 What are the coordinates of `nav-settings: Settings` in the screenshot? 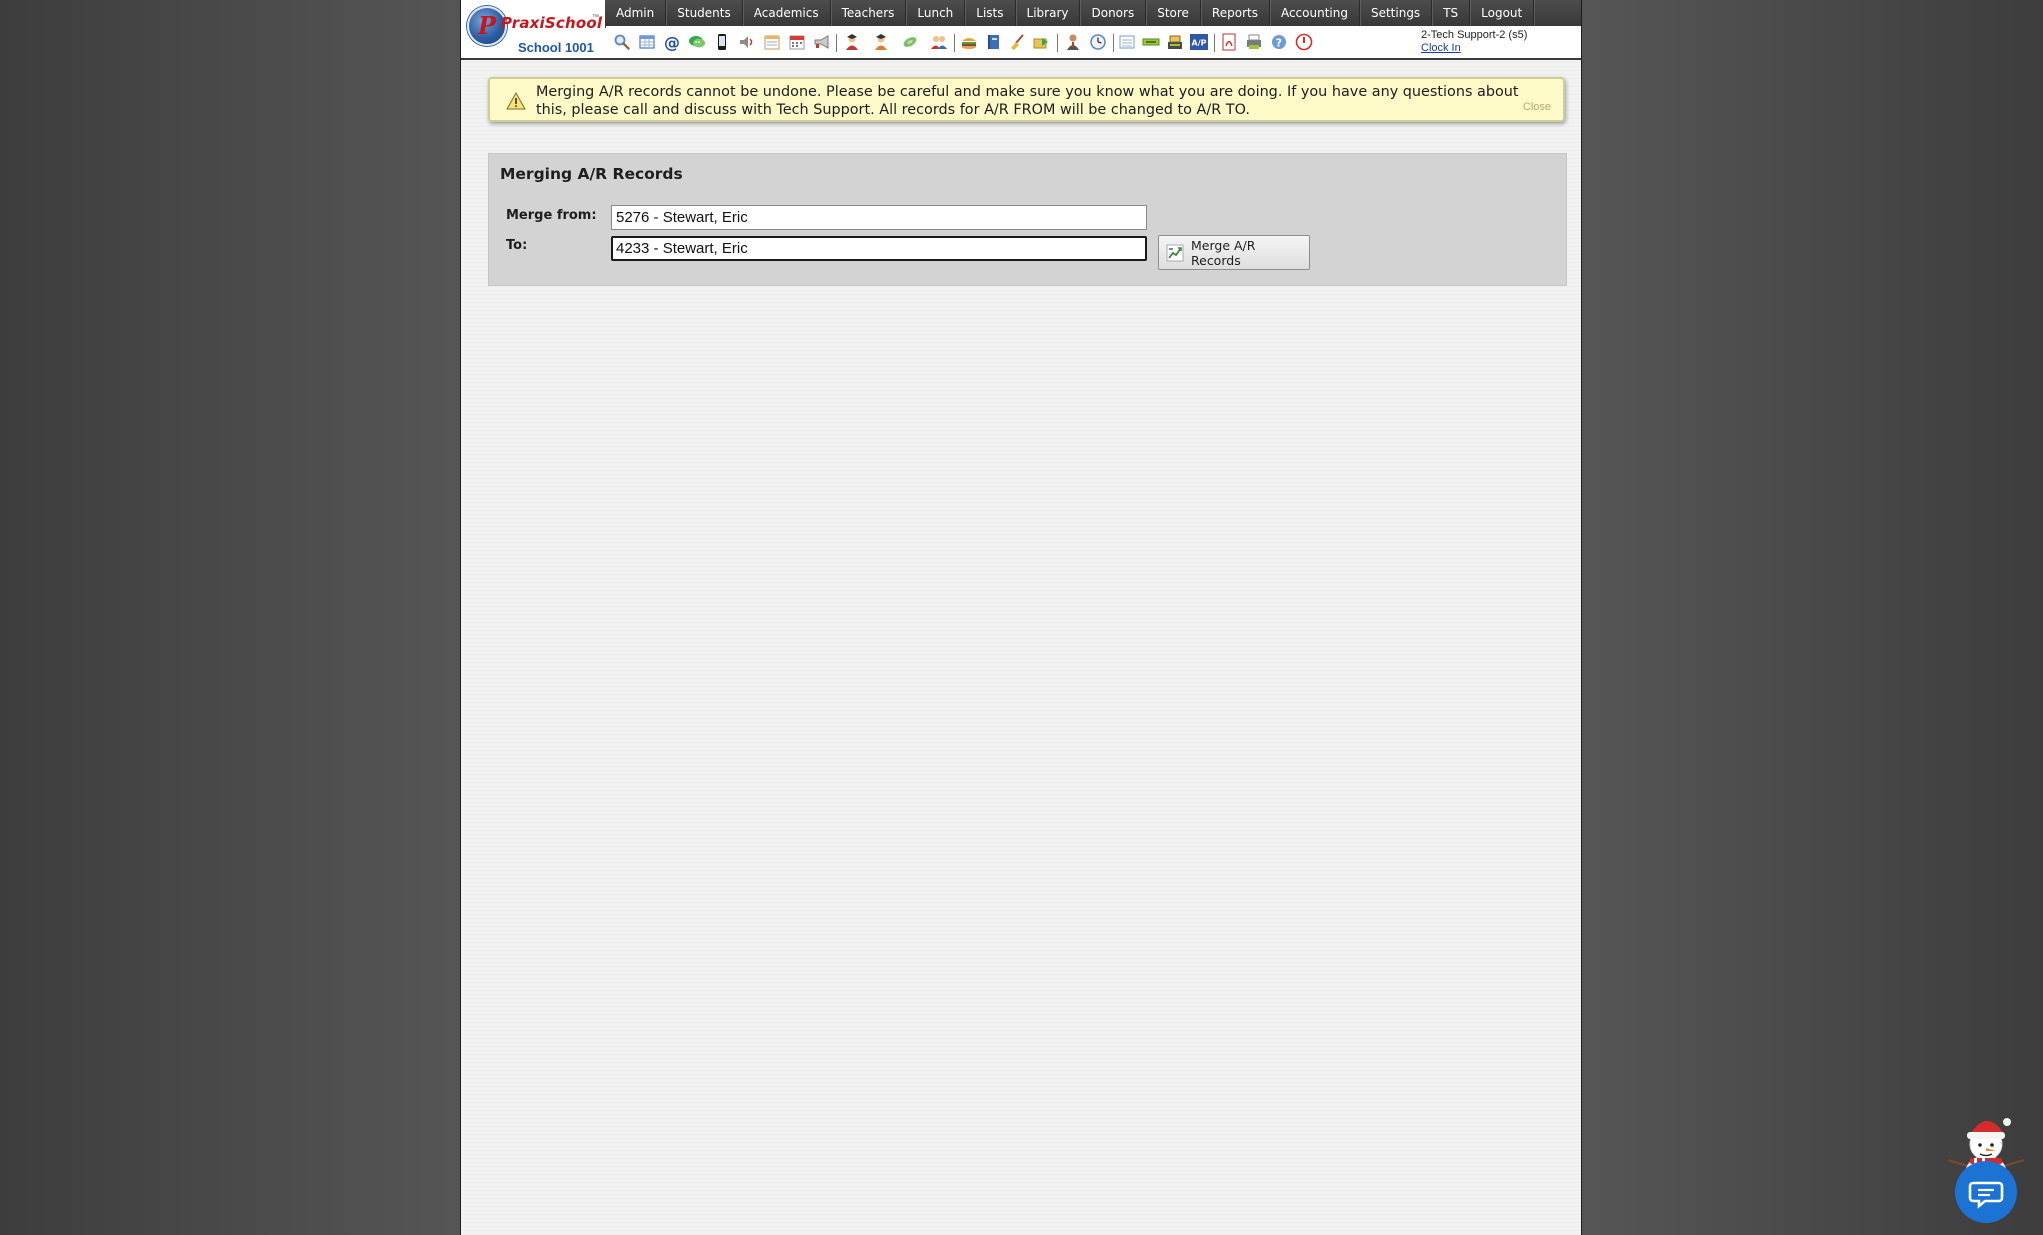 It's located at (1396, 13).